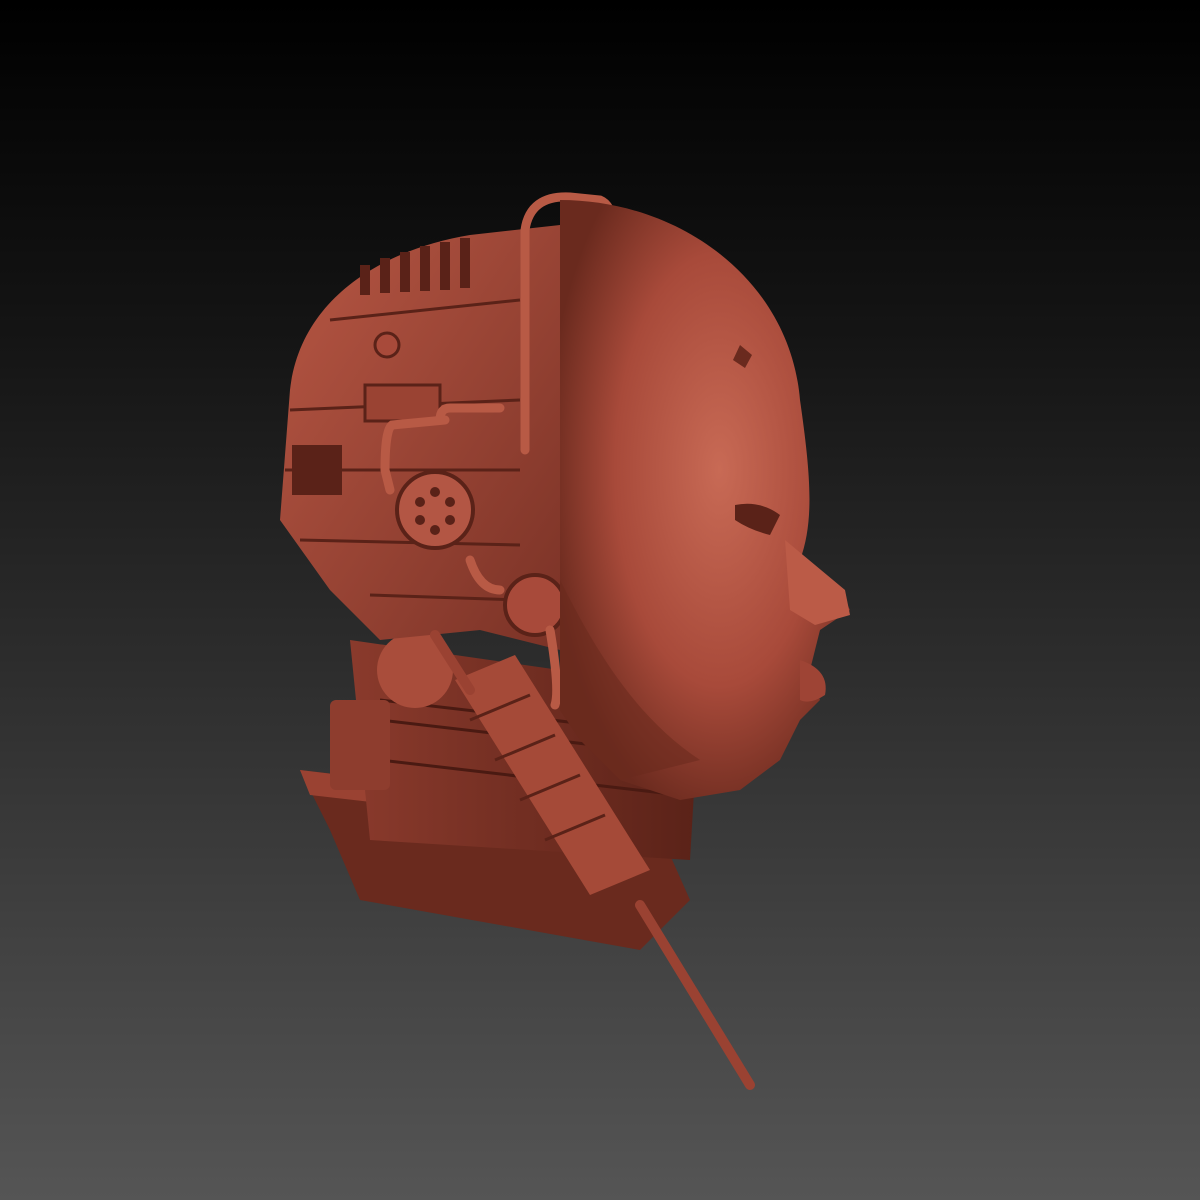 This screenshot has height=1200, width=1200. What do you see at coordinates (387, 345) in the screenshot?
I see `helmet-small-knob` at bounding box center [387, 345].